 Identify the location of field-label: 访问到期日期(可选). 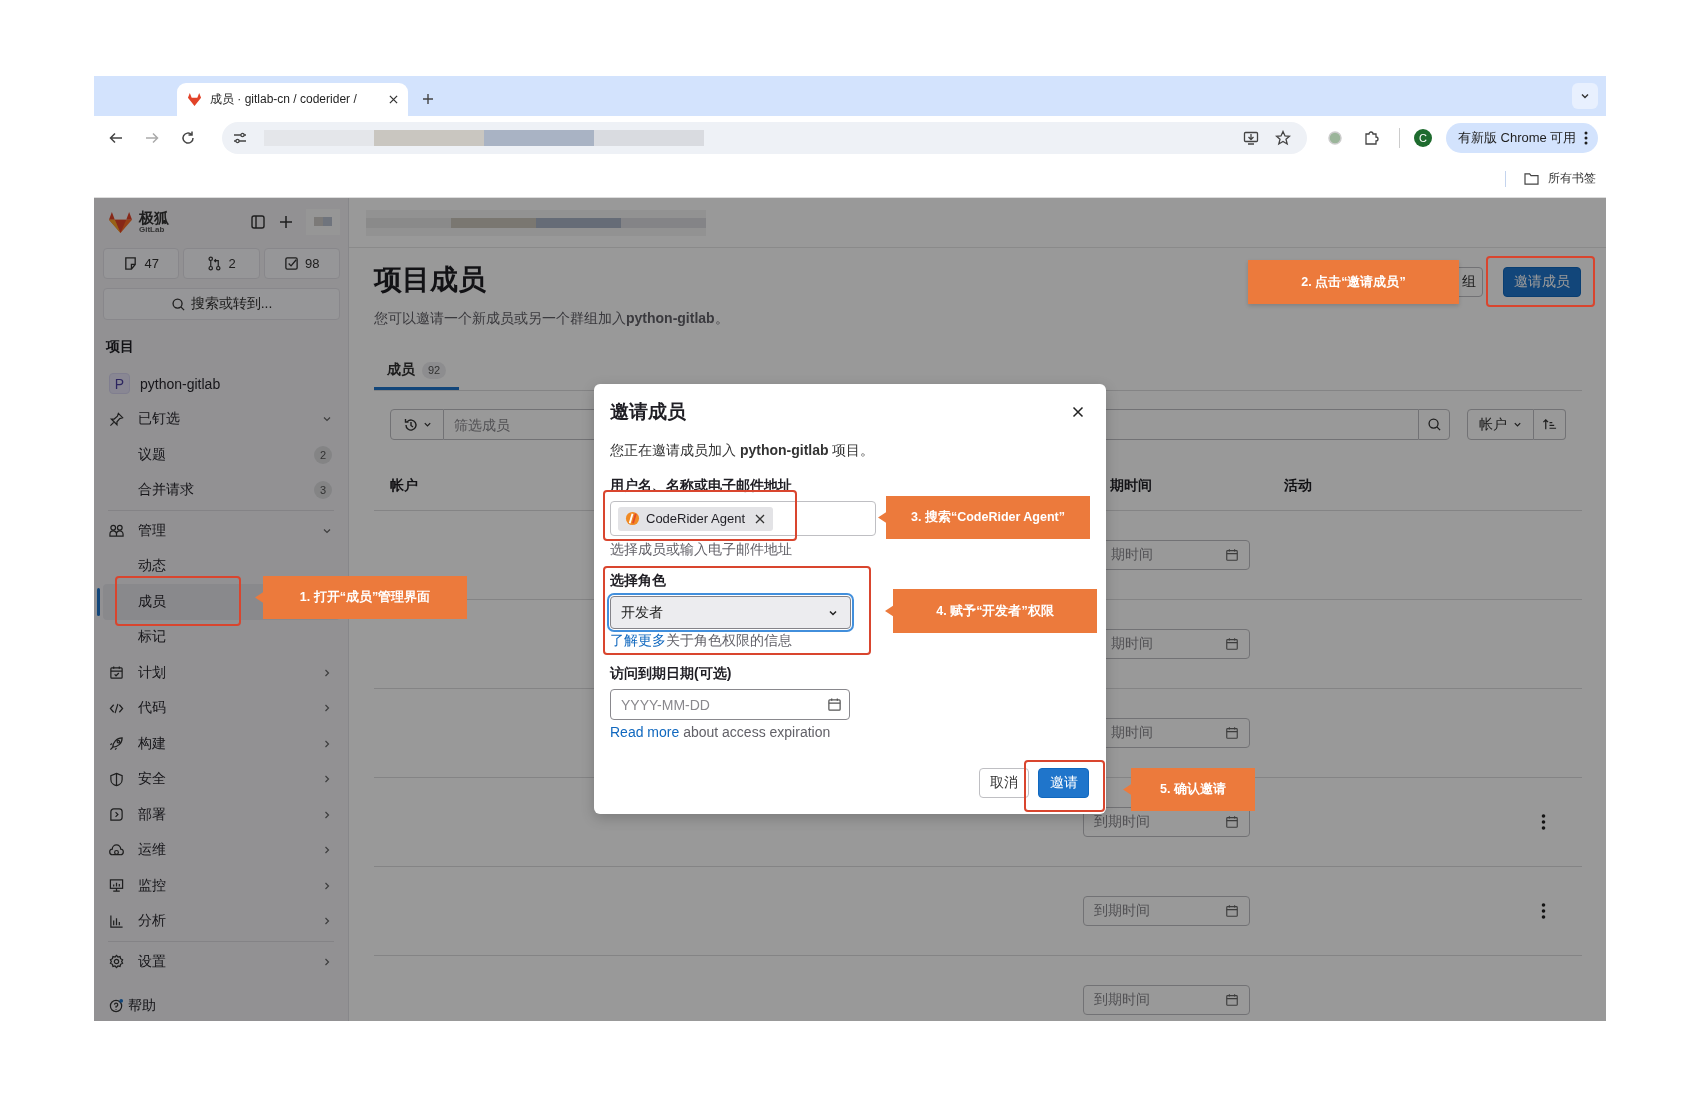
(671, 673).